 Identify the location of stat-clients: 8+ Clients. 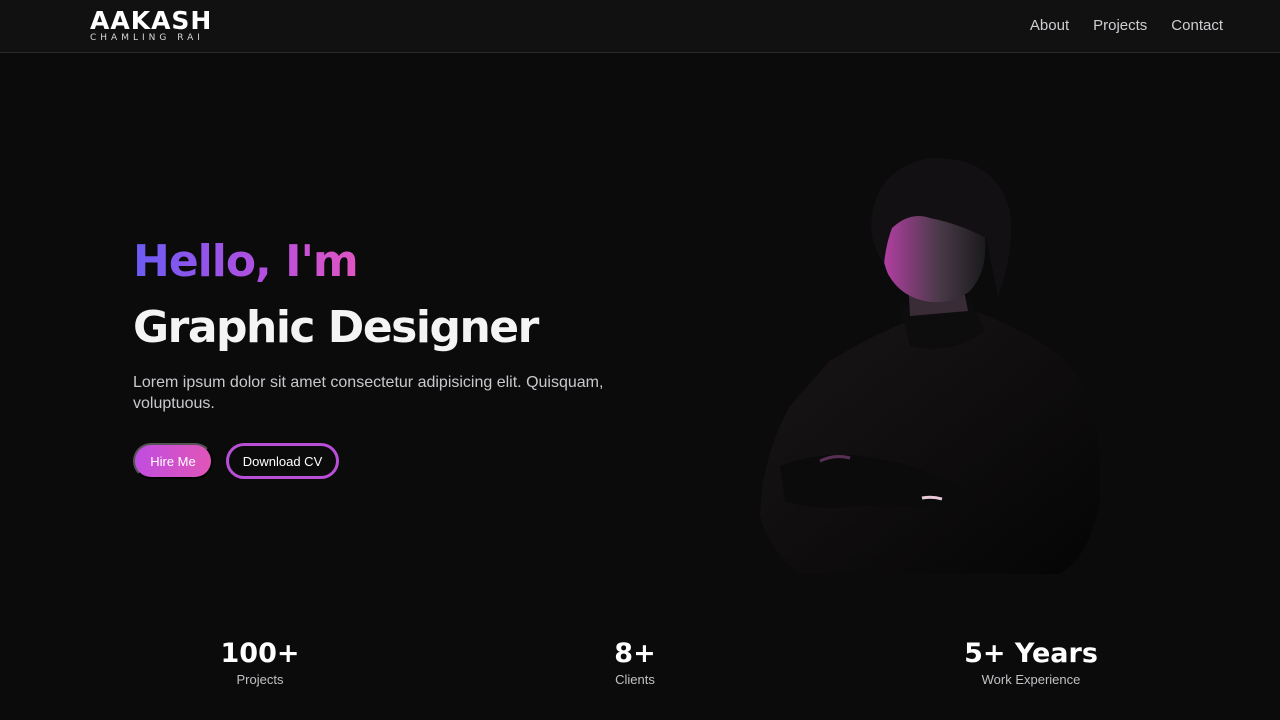
(635, 662).